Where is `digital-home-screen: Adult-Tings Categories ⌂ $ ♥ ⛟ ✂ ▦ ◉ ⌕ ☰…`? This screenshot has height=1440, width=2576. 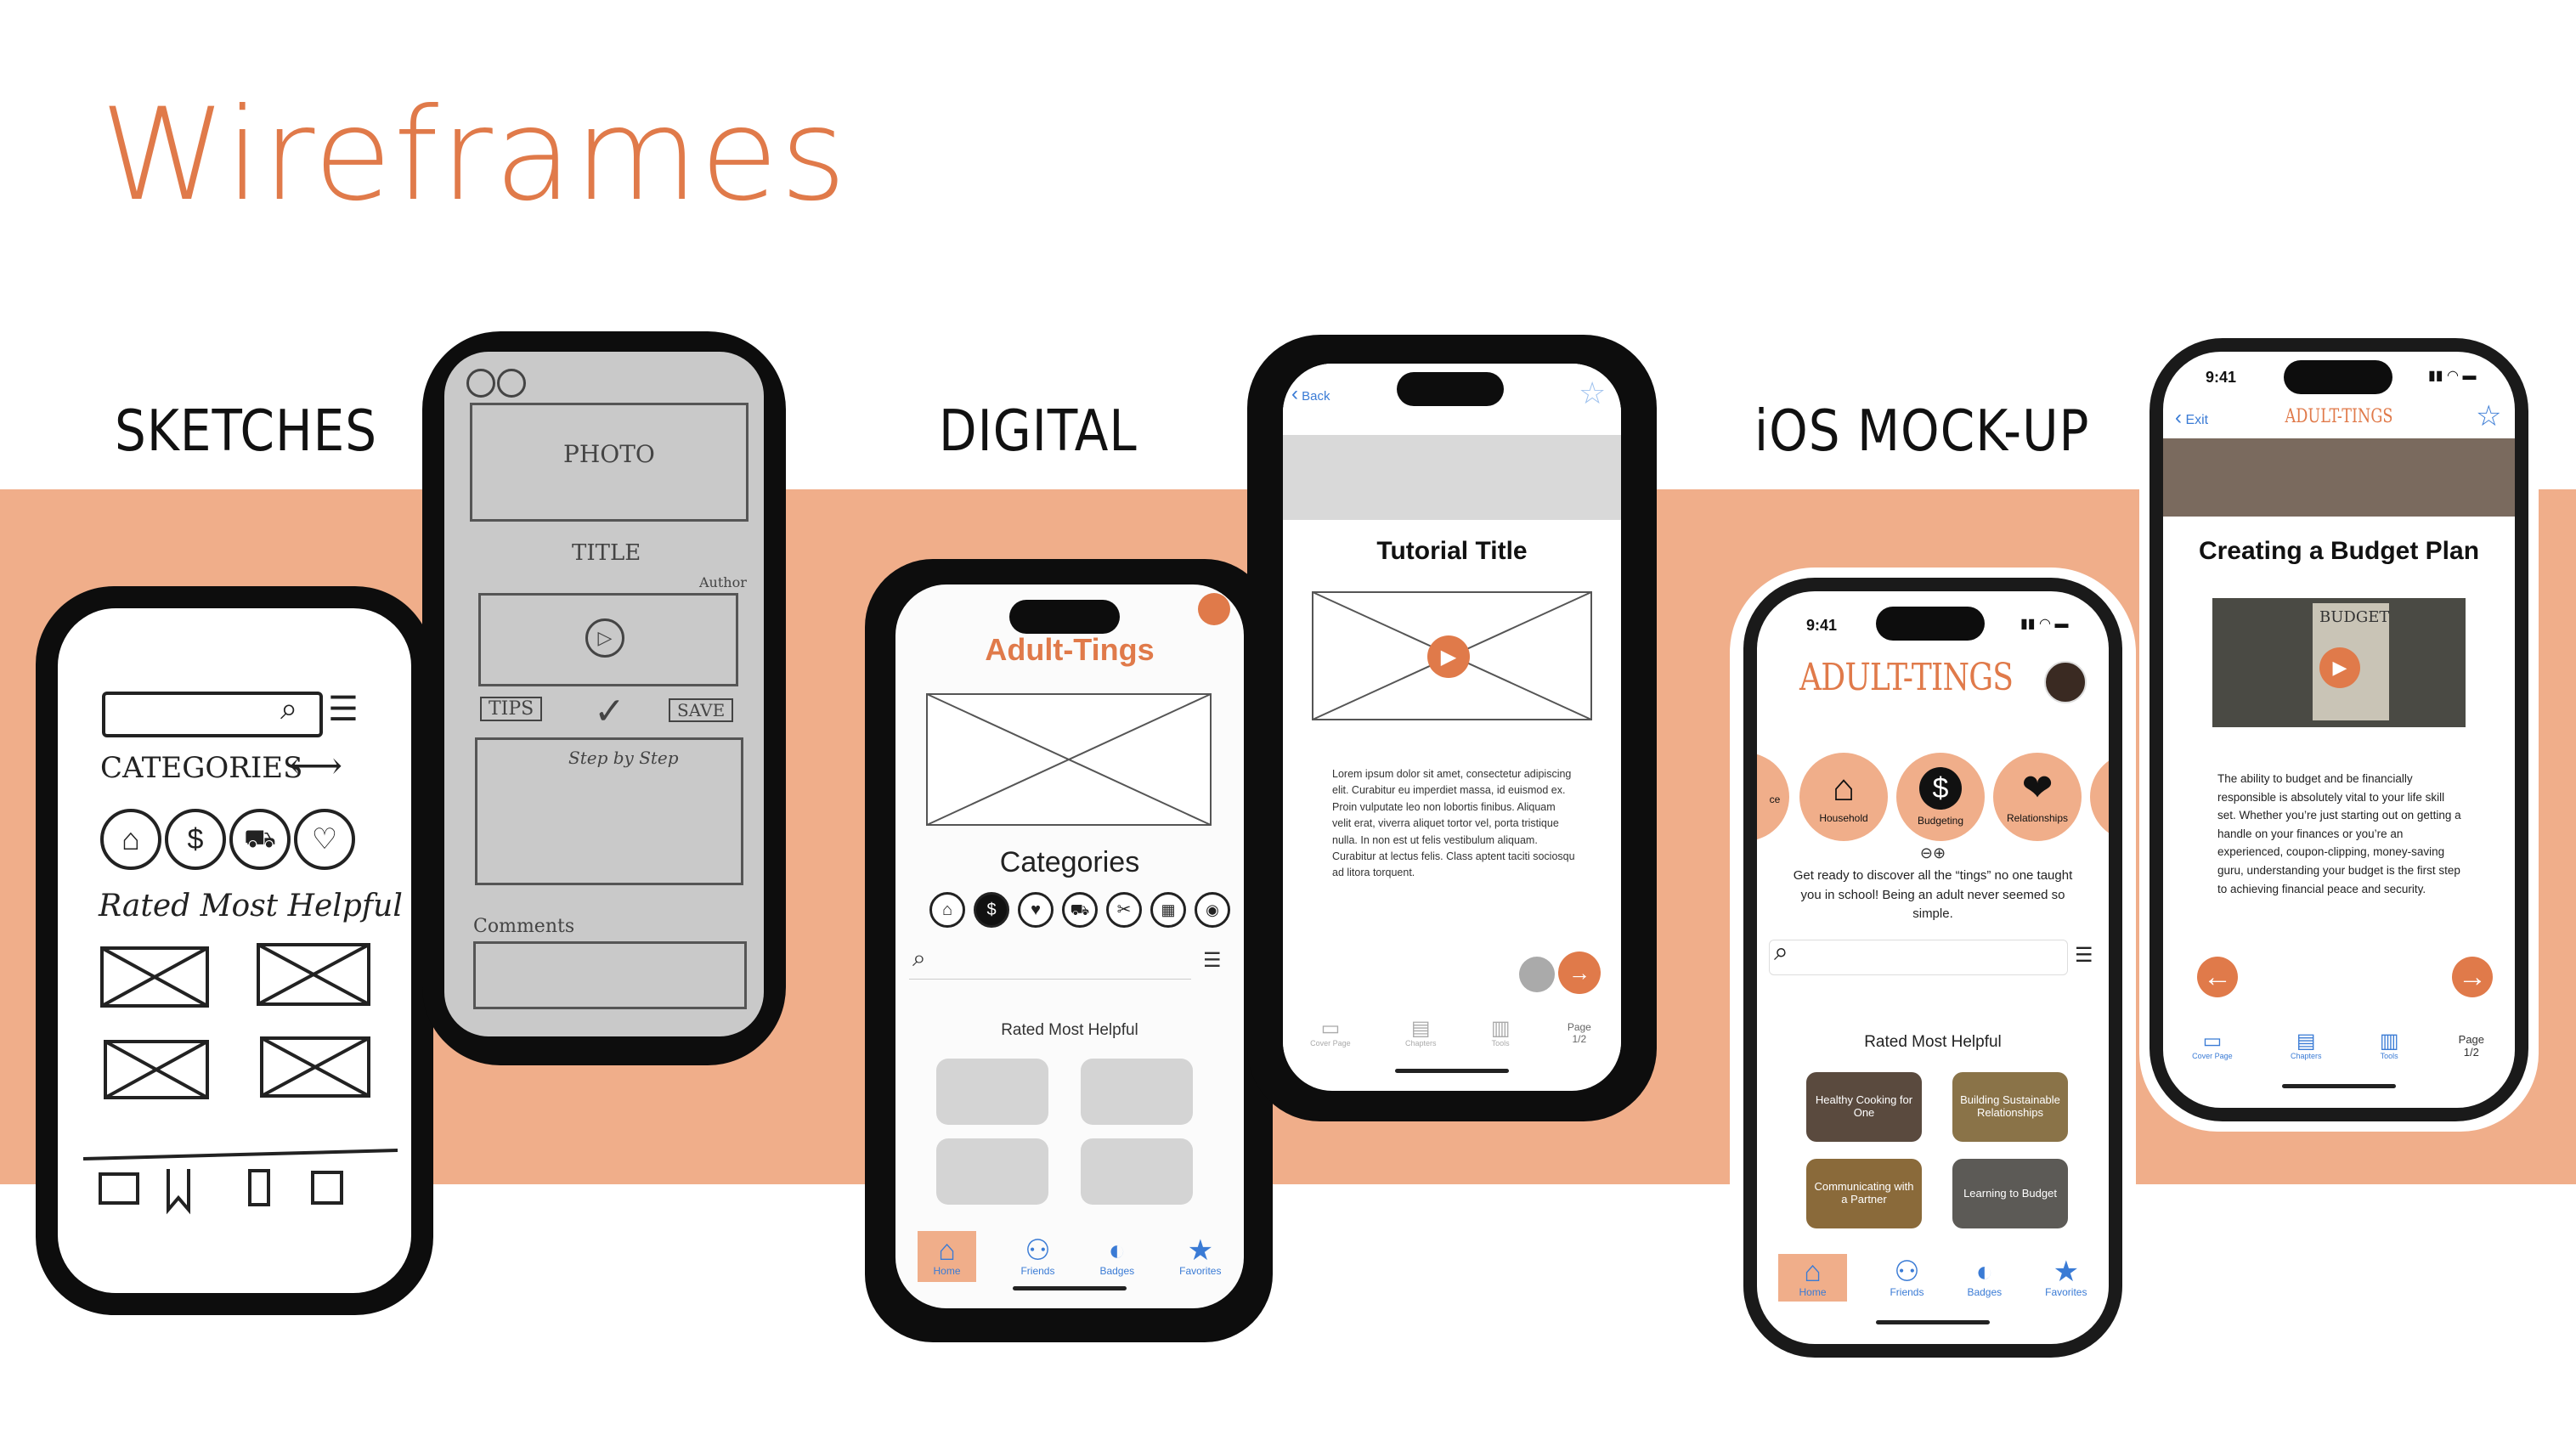
digital-home-screen: Adult-Tings Categories ⌂ $ ♥ ⛟ ✂ ▦ ◉ ⌕ ☰… is located at coordinates (1069, 946).